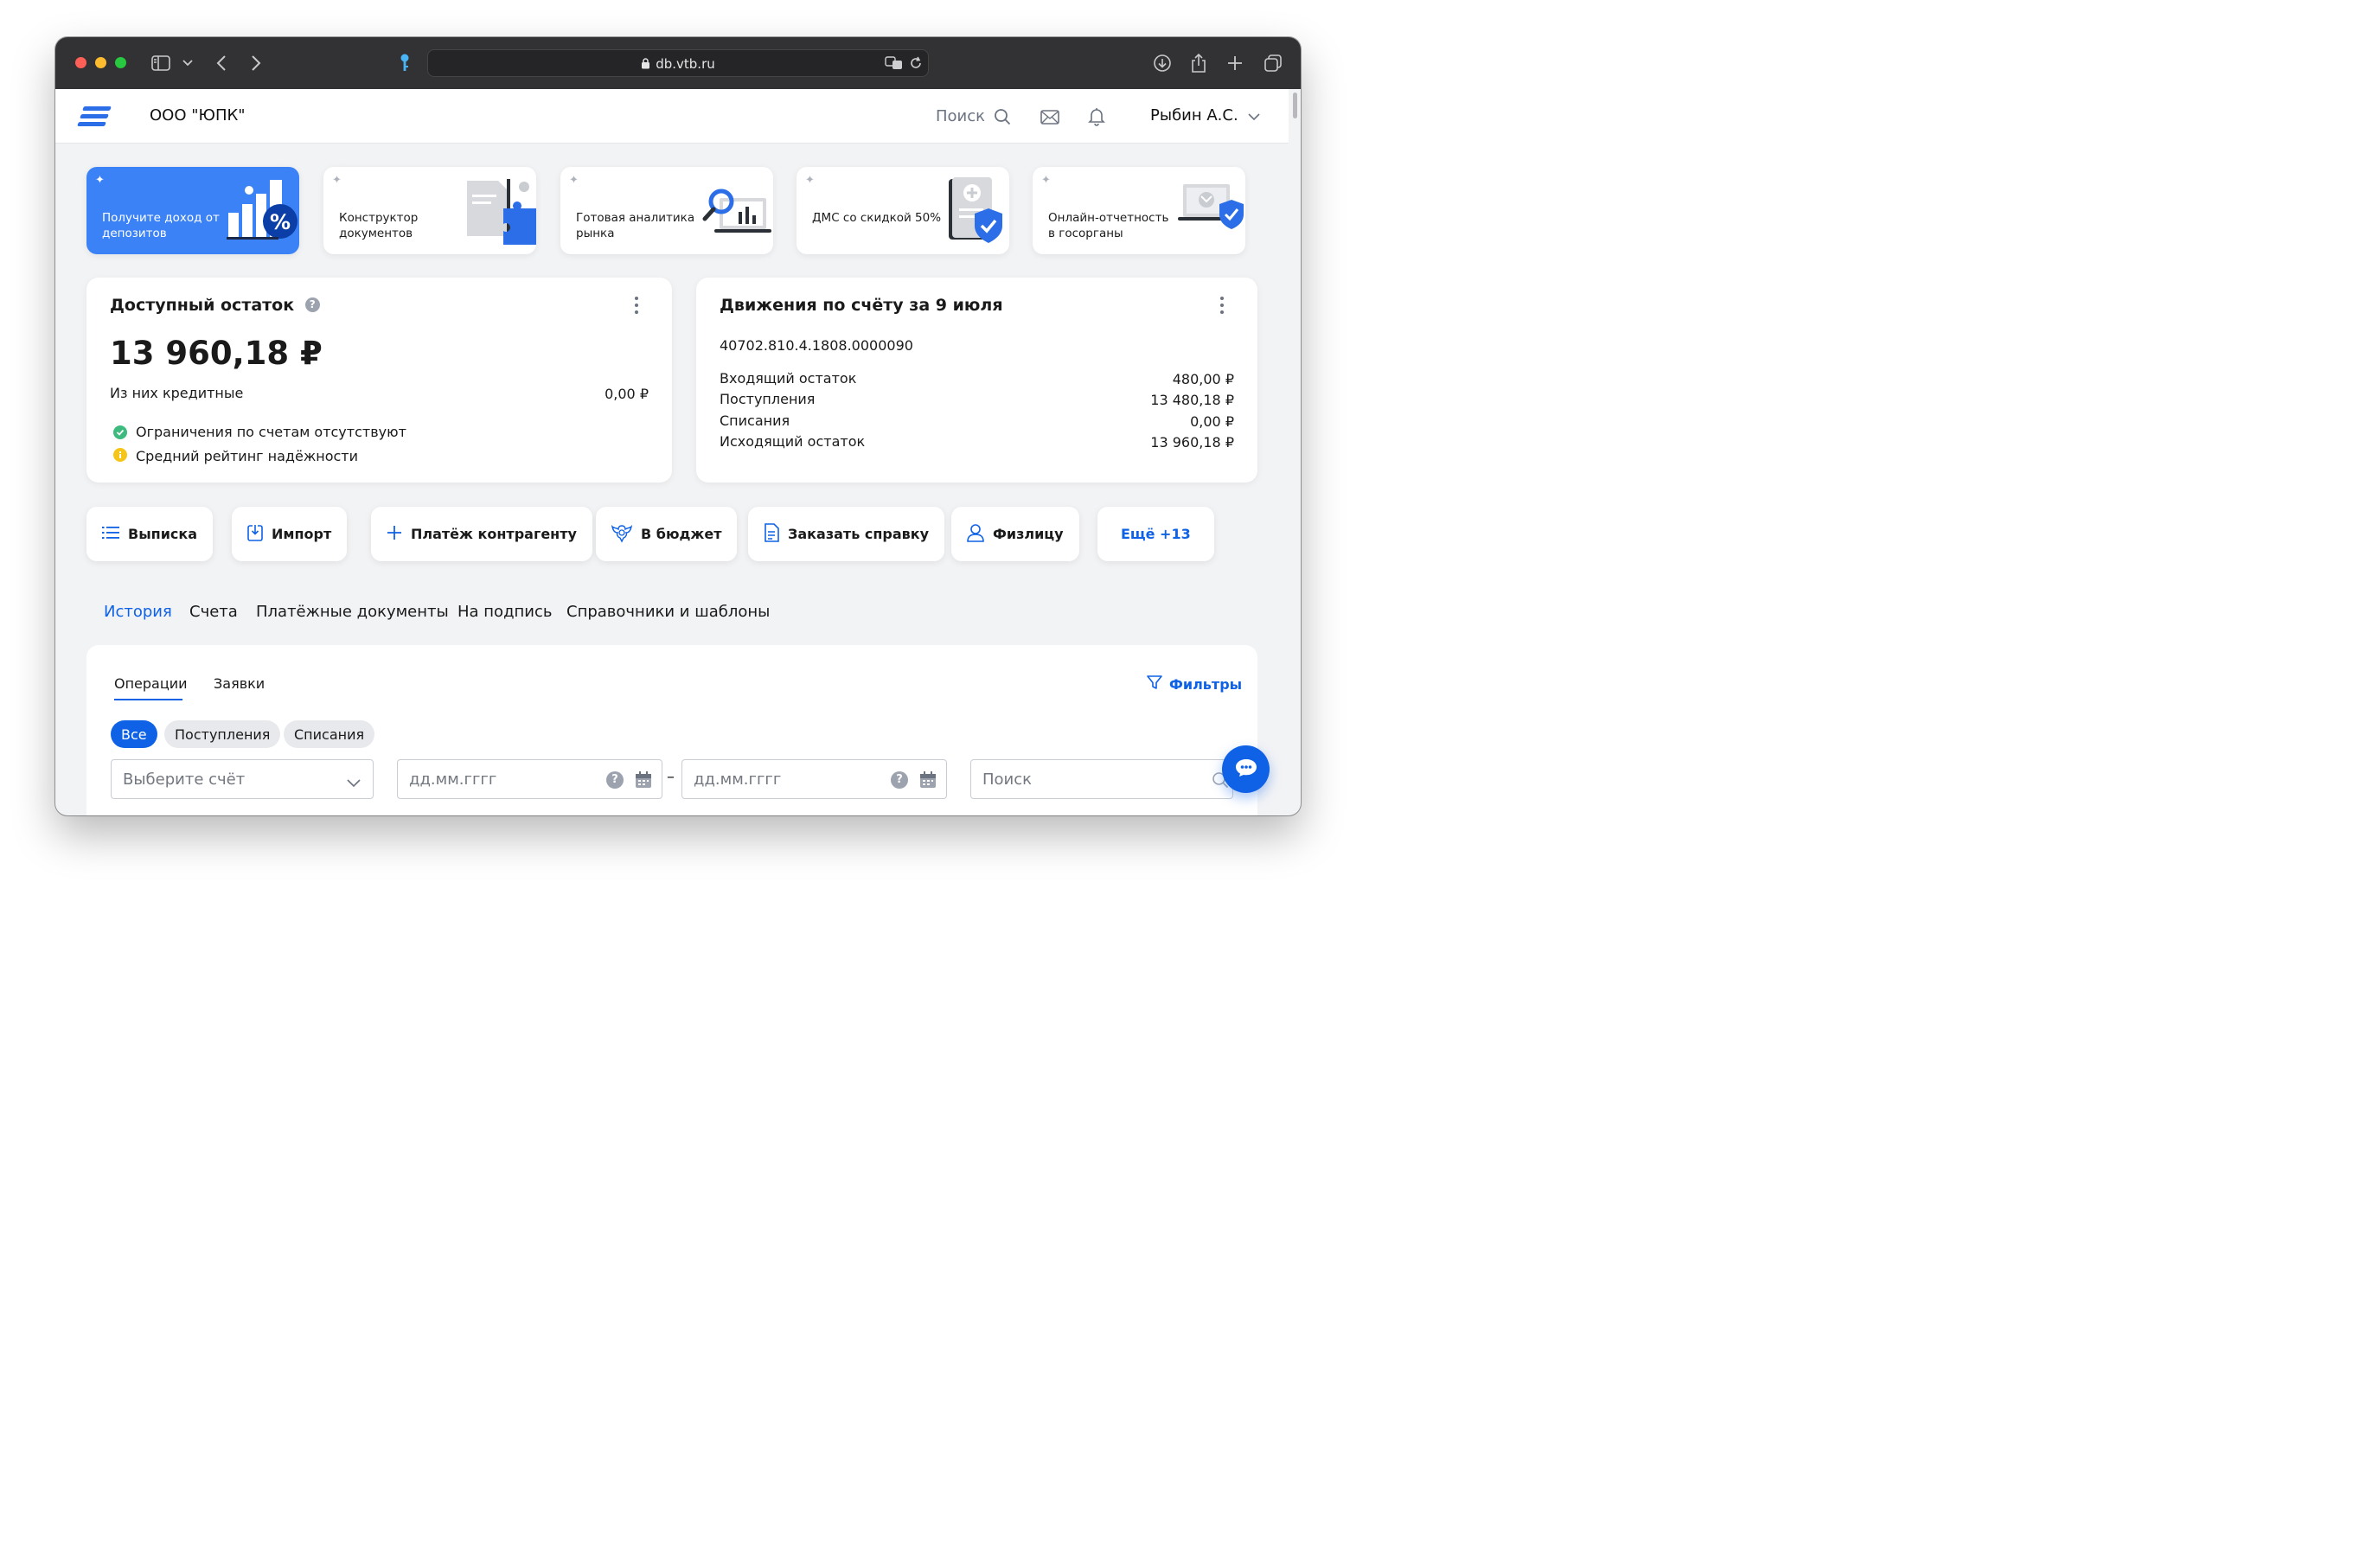  What do you see at coordinates (193, 211) in the screenshot?
I see `promo-deposits: ✦ Получите доход от депозитов %` at bounding box center [193, 211].